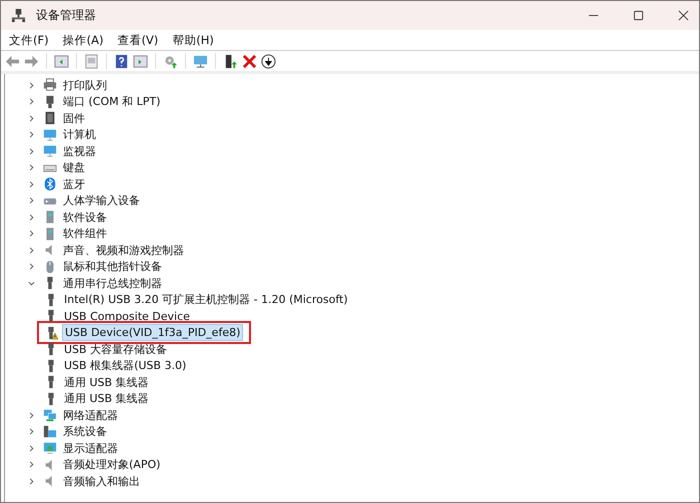 The height and width of the screenshot is (503, 700). What do you see at coordinates (249, 61) in the screenshot?
I see `delete-icon` at bounding box center [249, 61].